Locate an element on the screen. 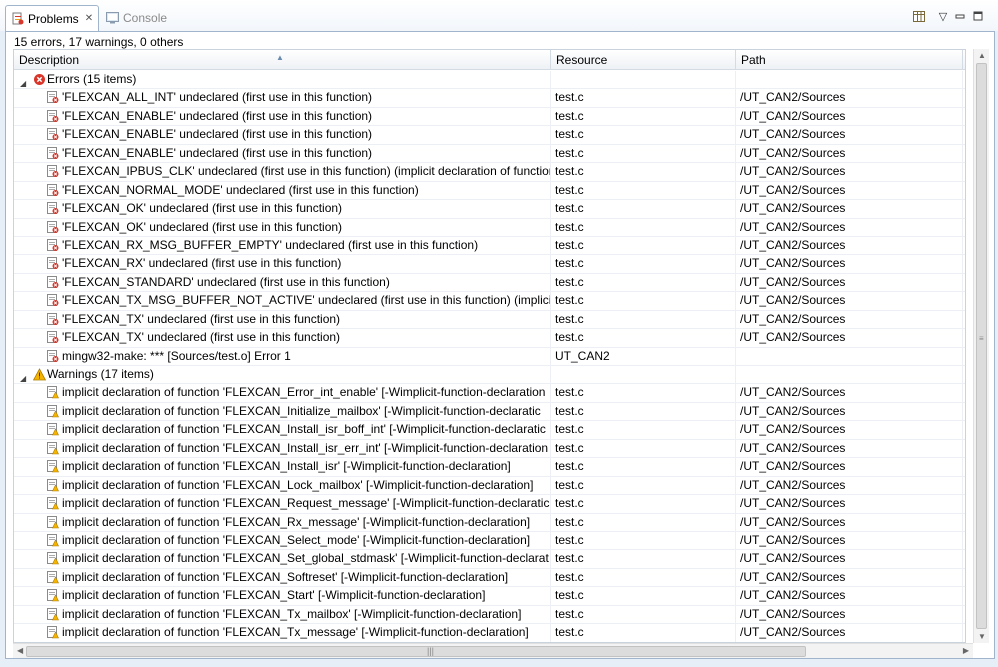 The image size is (998, 667). vertical-scrollbar: ▲ ≡ ▼ is located at coordinates (981, 346).